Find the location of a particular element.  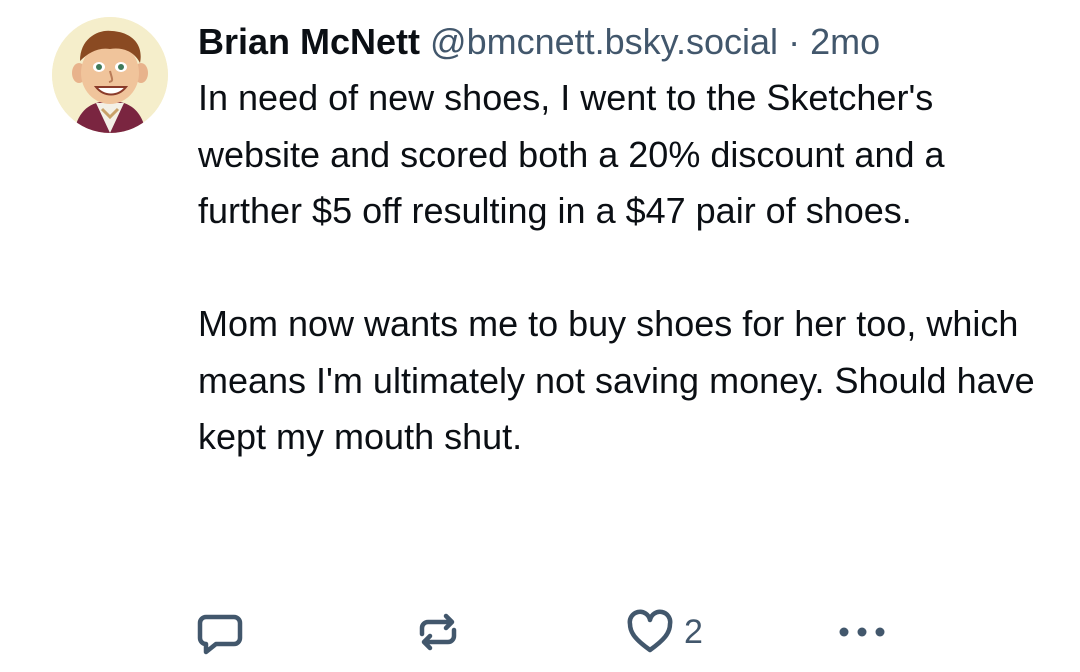

speech-bubble-icon is located at coordinates (220, 634).